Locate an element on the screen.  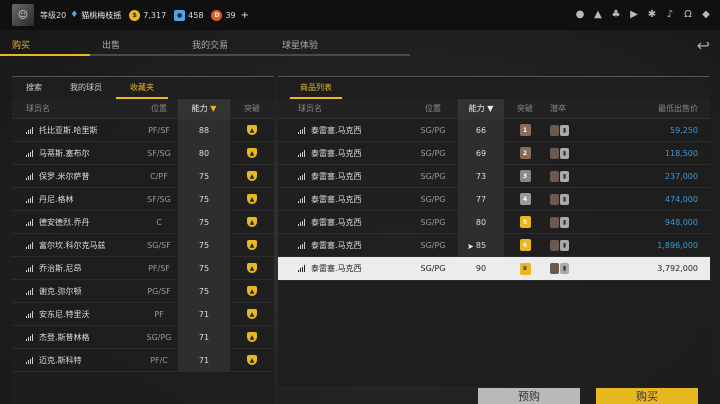
position-cell: SF/SG is located at coordinates (159, 153).